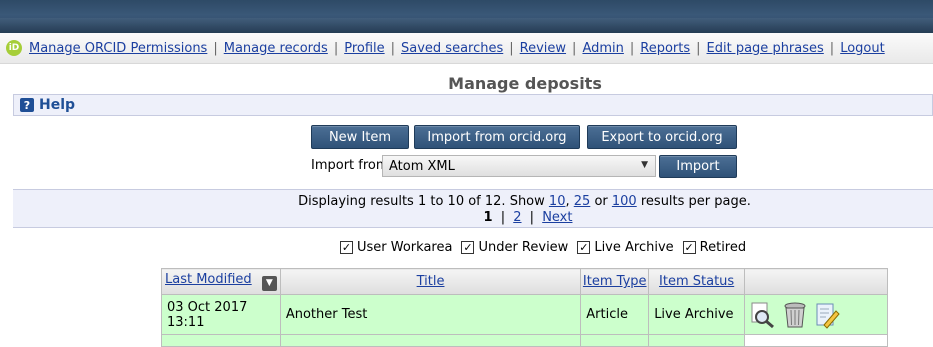  I want to click on filter-under-review: ✓ Under Review, so click(514, 247).